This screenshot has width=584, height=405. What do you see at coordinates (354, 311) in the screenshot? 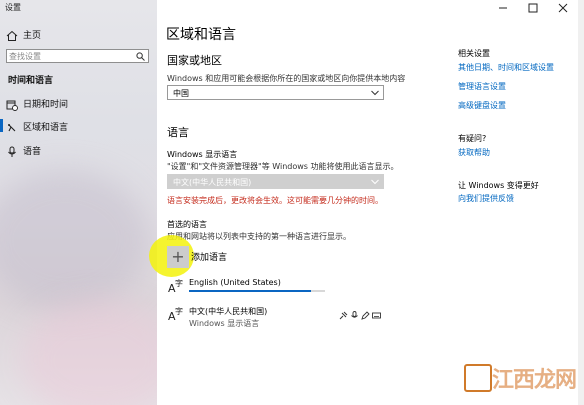
I see `speech-icon` at bounding box center [354, 311].